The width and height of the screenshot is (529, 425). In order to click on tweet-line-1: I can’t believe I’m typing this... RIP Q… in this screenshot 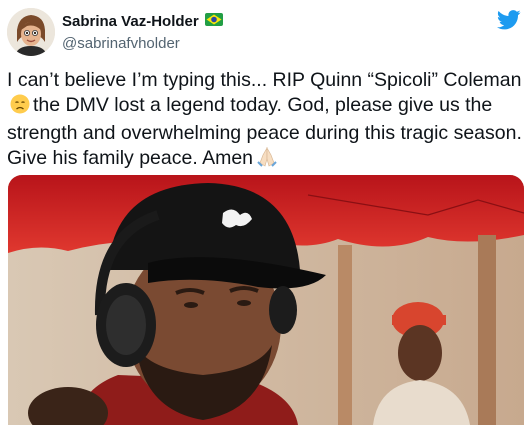, I will do `click(264, 80)`.